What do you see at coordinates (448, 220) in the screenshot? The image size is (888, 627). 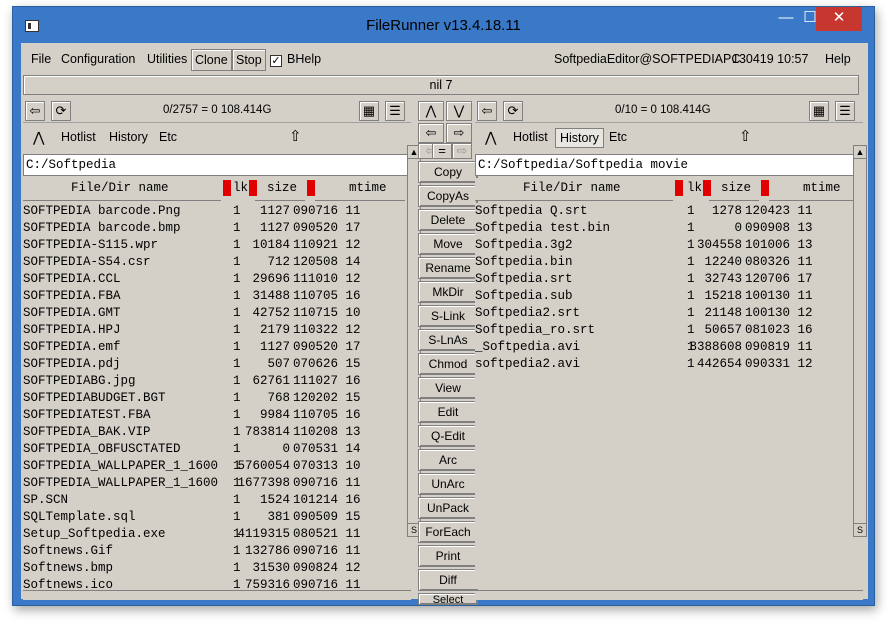 I see `delete-button: Delete` at bounding box center [448, 220].